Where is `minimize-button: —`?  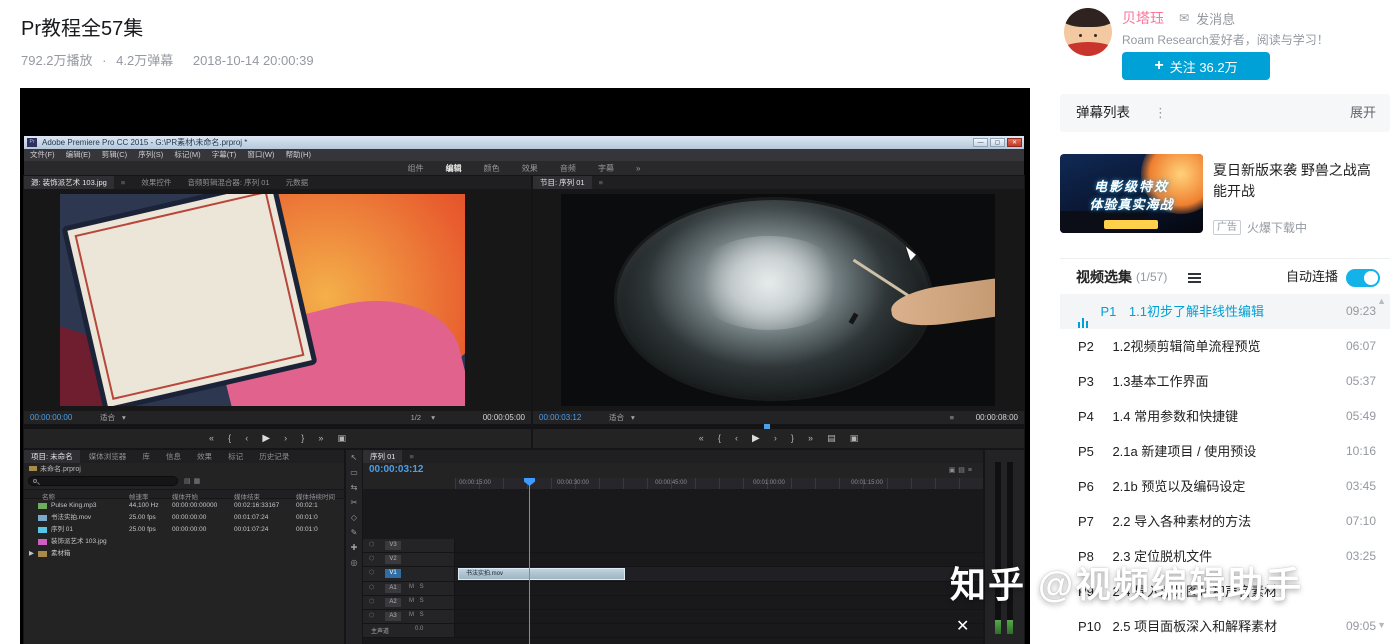 minimize-button: — is located at coordinates (980, 142).